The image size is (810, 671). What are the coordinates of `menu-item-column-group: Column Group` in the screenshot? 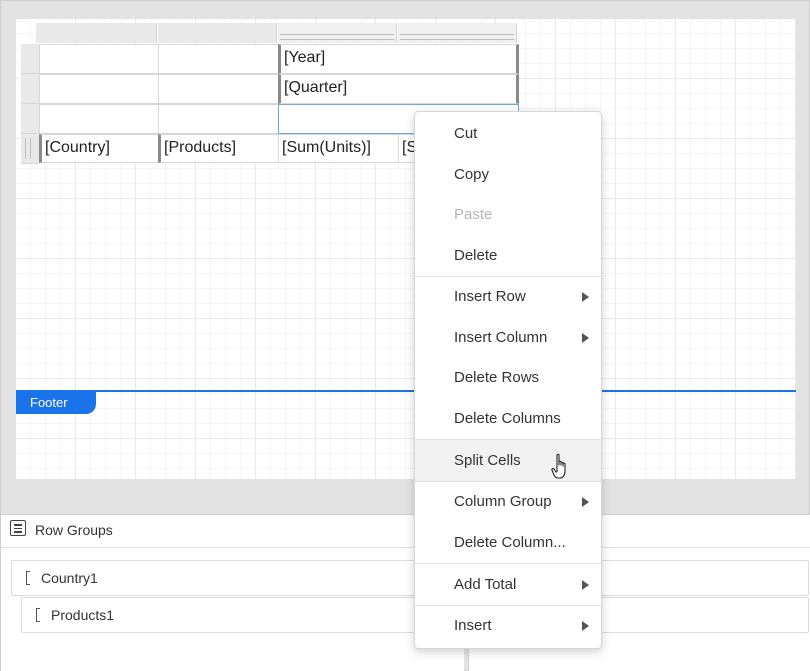 It's located at (508, 502).